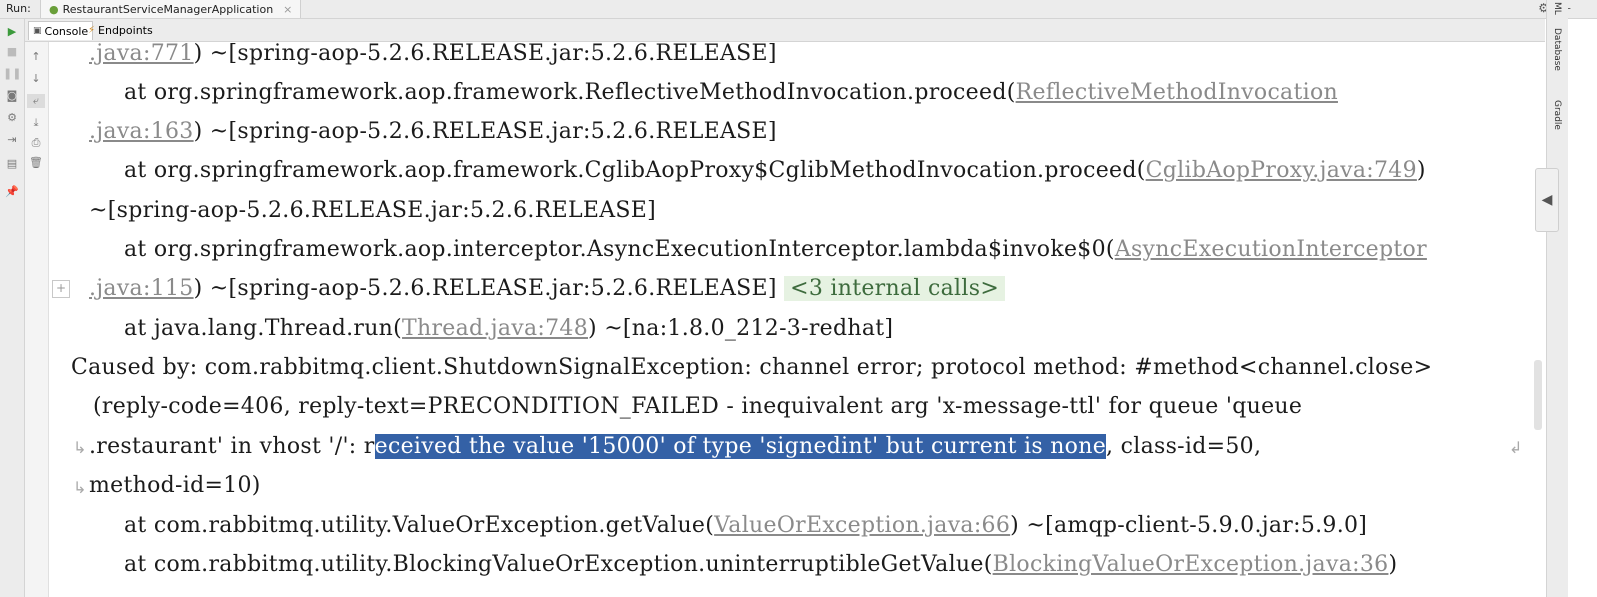  Describe the element at coordinates (495, 328) in the screenshot. I see `source-link: Thread.java:748` at that location.